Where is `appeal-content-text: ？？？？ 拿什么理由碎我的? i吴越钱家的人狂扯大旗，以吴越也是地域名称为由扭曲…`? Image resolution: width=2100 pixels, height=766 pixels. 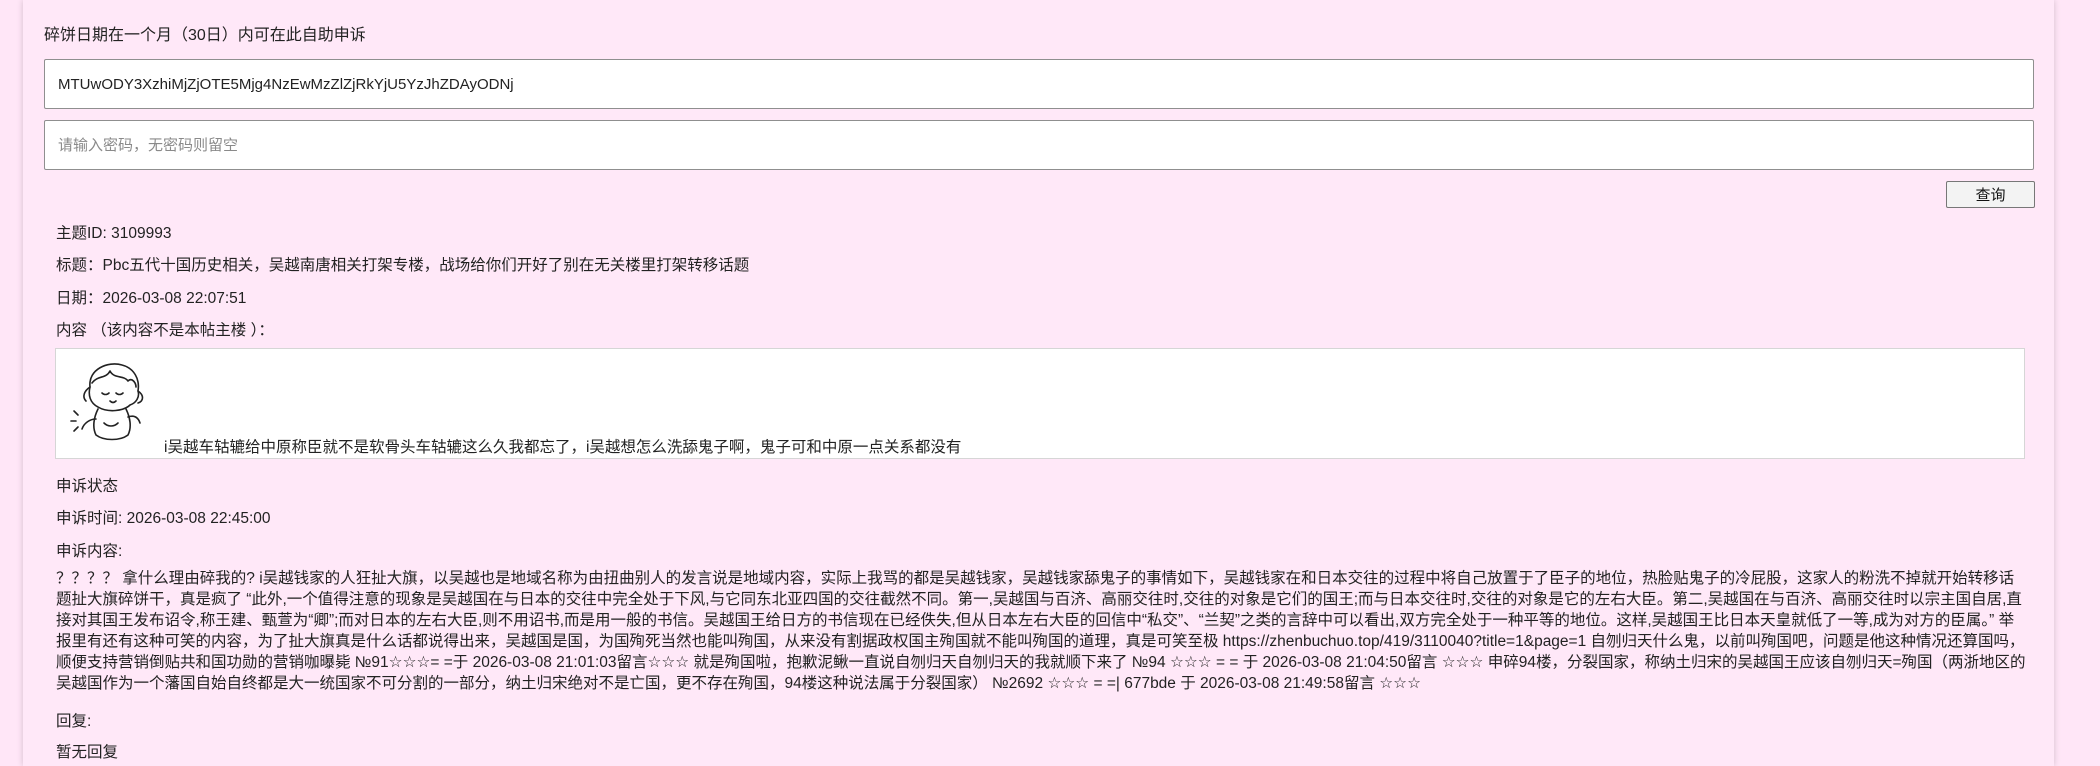 appeal-content-text: ？？？？ 拿什么理由碎我的? i吴越钱家的人狂扯大旗，以吴越也是地域名称为由扭曲… is located at coordinates (1041, 631).